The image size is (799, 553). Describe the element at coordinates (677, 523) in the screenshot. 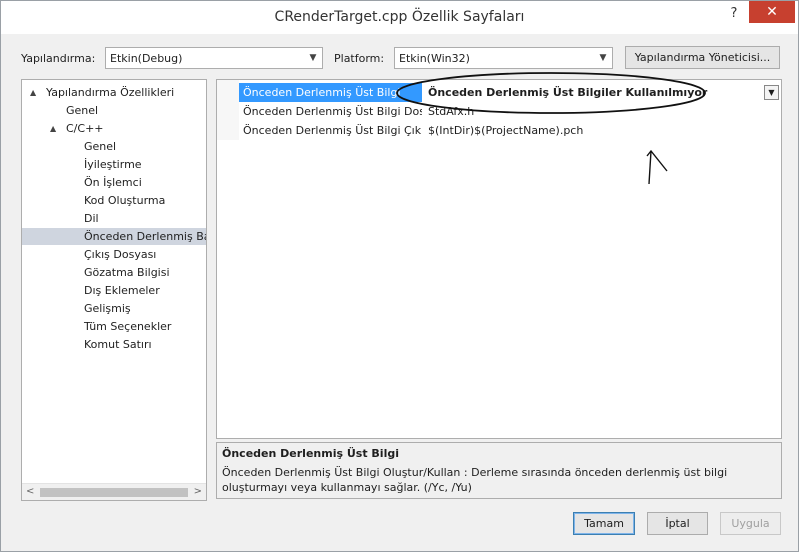

I see `cancel-button: İptal` at that location.